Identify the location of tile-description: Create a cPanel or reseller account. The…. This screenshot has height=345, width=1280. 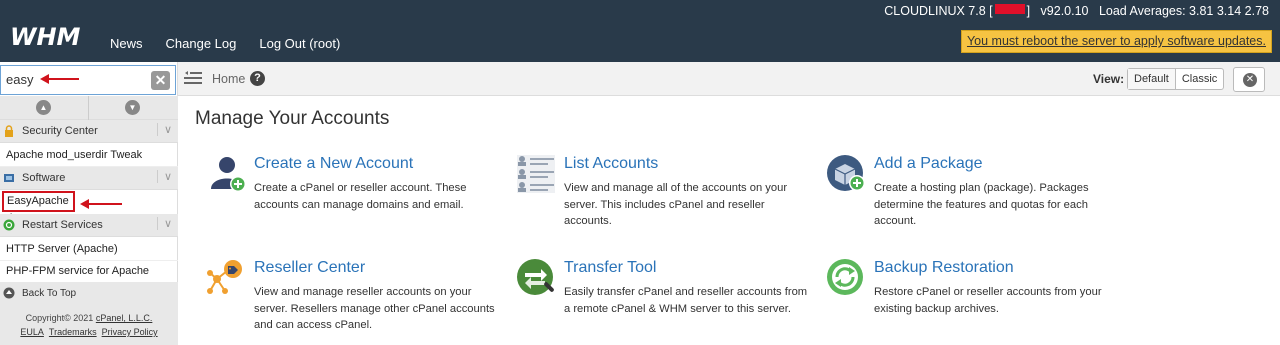
(360, 196).